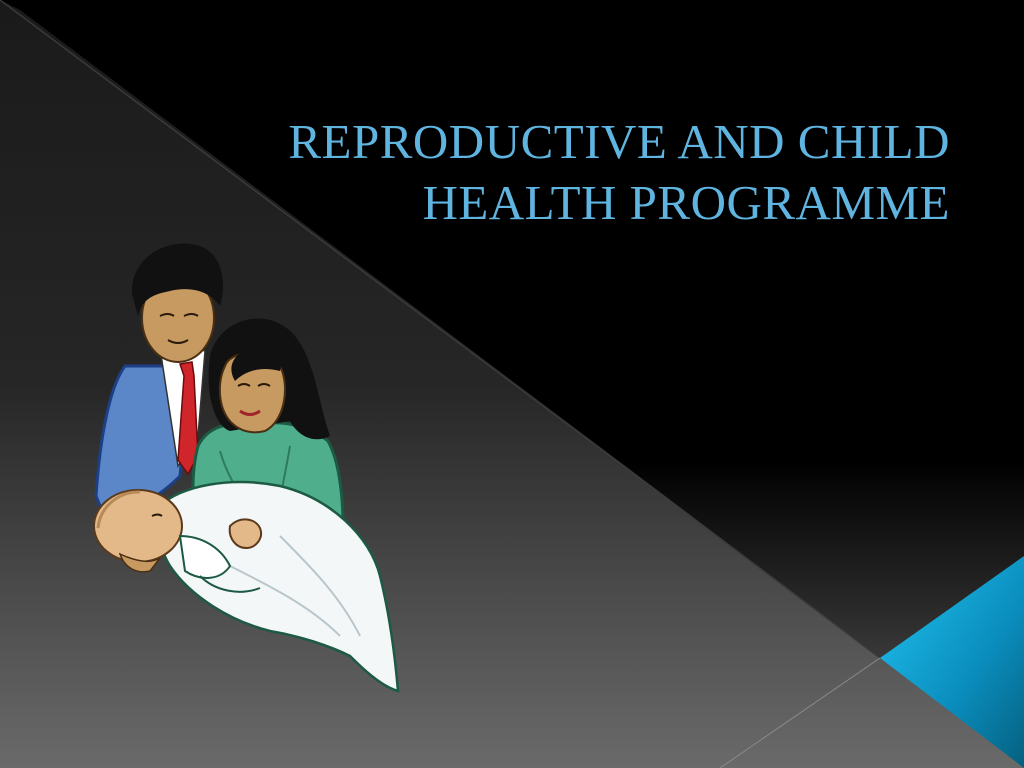 The image size is (1024, 768). What do you see at coordinates (686, 202) in the screenshot?
I see `title-line-2: HEALTH PROGRAMME` at bounding box center [686, 202].